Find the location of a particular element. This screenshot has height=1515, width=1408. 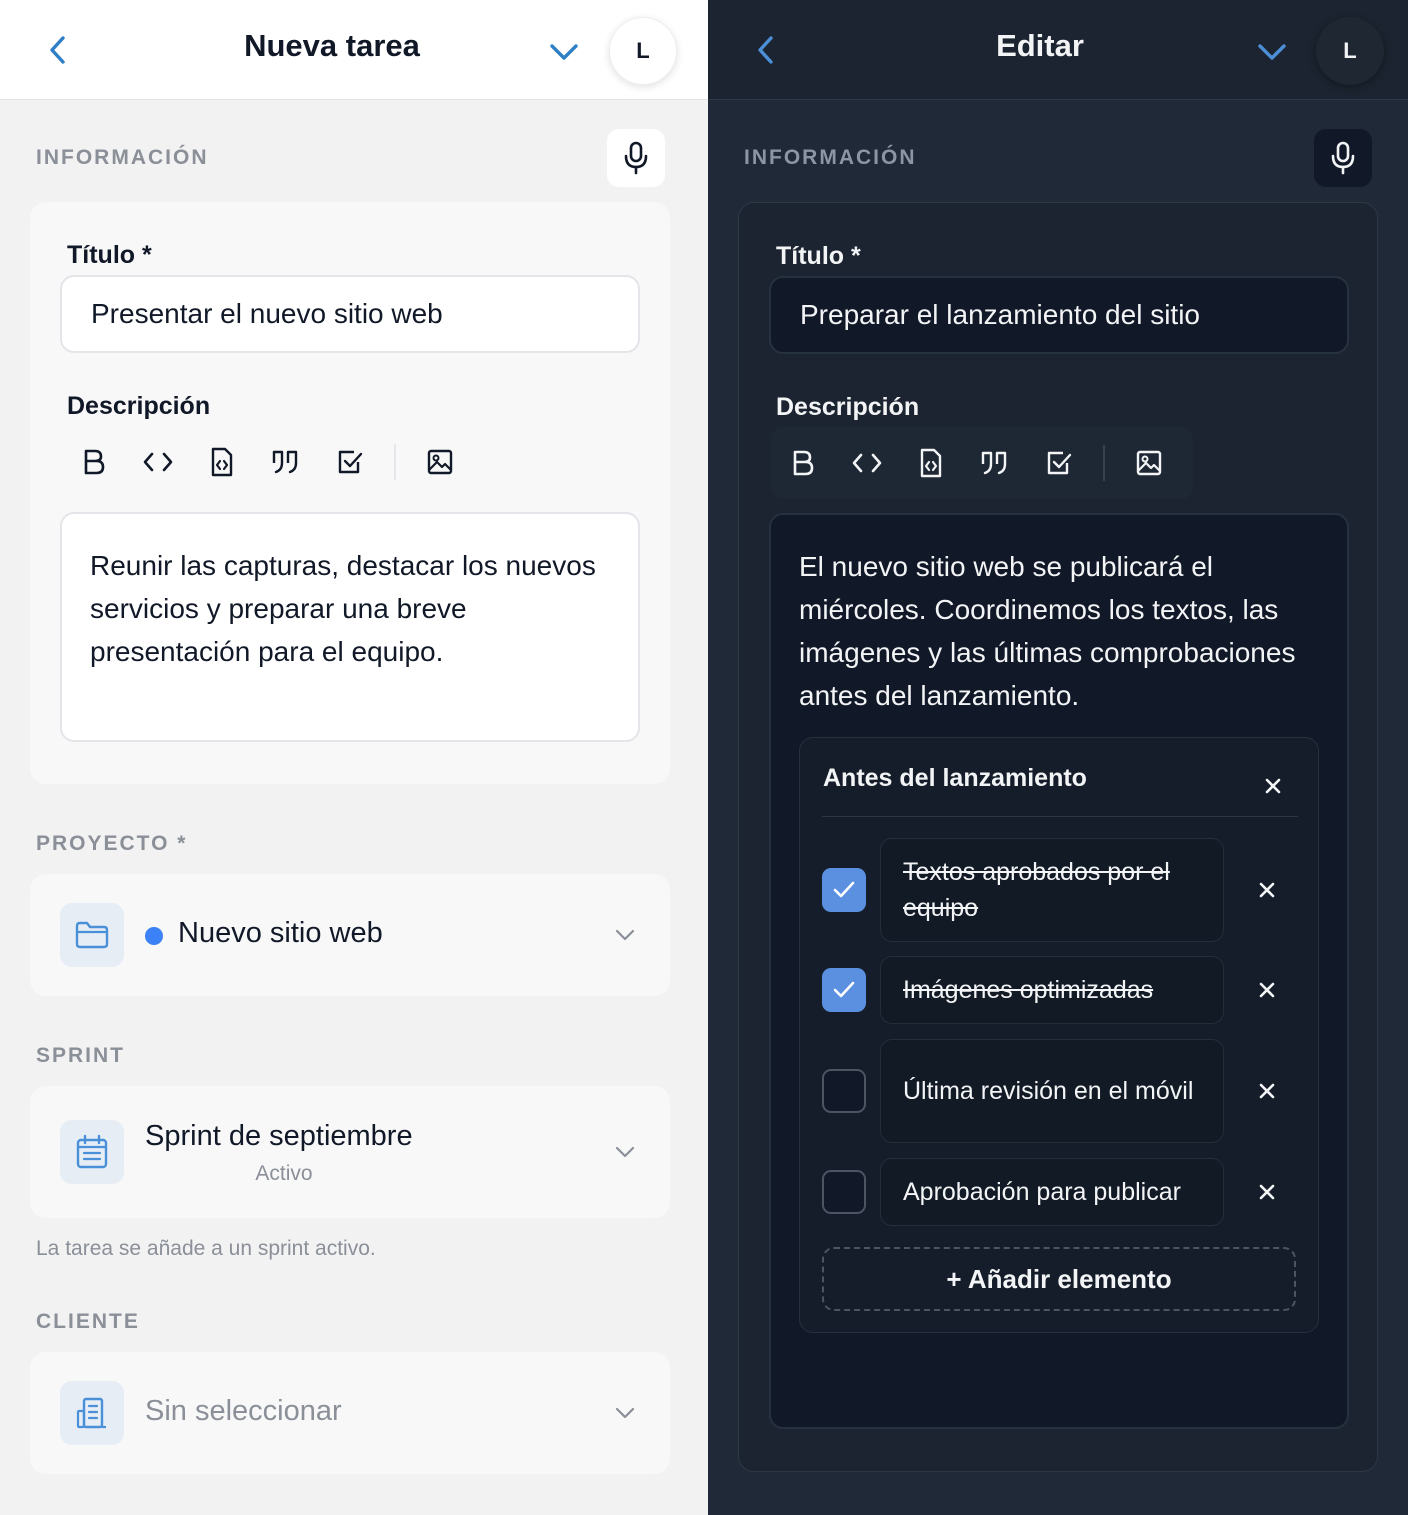

item-text-field: Aprobación para publicar is located at coordinates (1052, 1192).